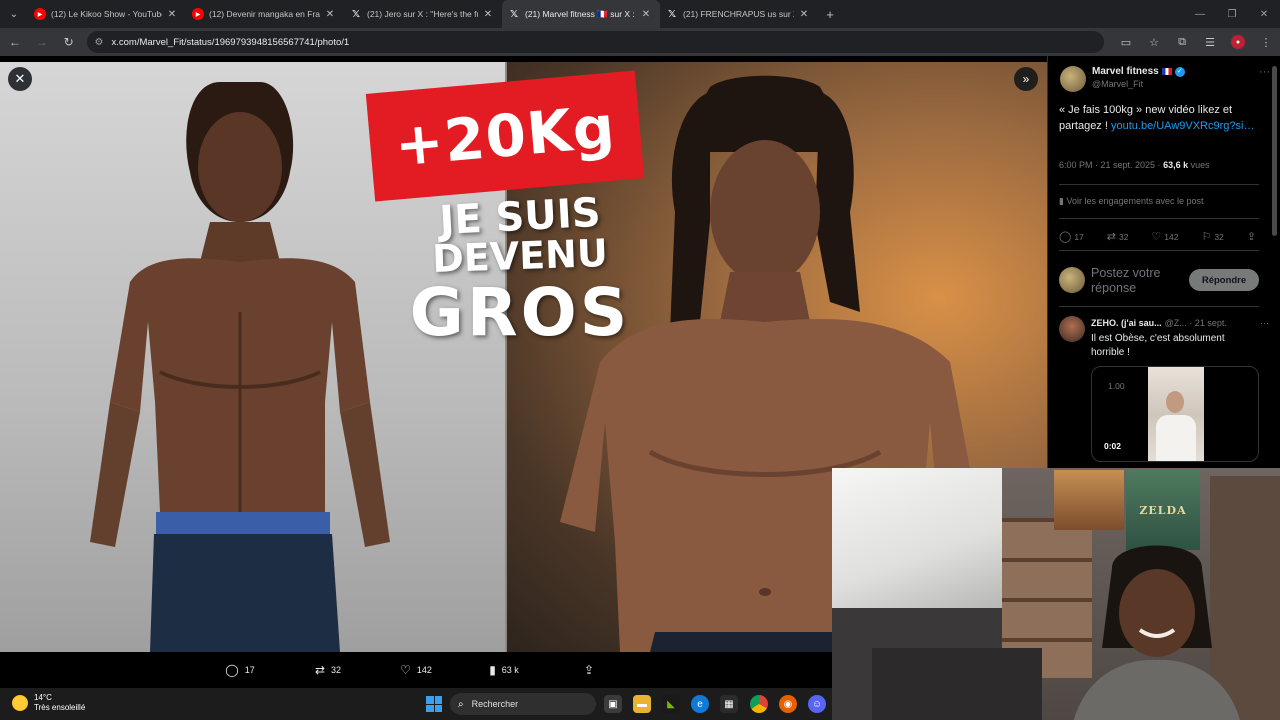  Describe the element at coordinates (20, 703) in the screenshot. I see `sun-icon` at that location.